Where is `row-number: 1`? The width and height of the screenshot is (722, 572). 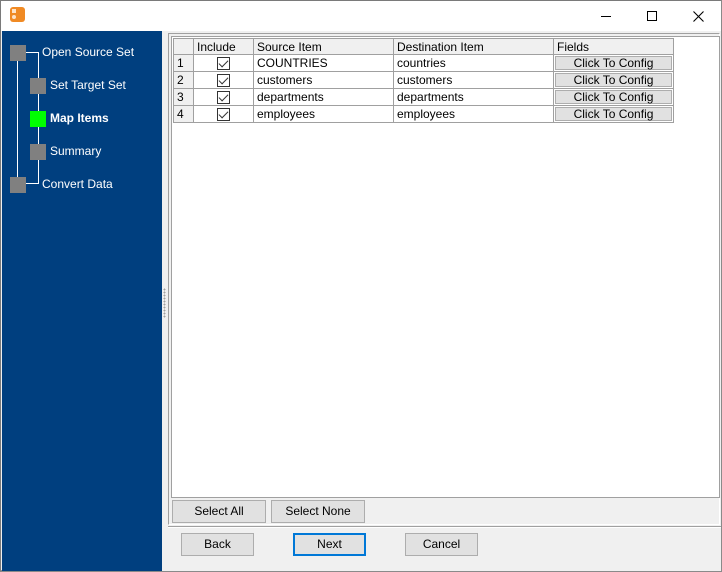 row-number: 1 is located at coordinates (183, 63).